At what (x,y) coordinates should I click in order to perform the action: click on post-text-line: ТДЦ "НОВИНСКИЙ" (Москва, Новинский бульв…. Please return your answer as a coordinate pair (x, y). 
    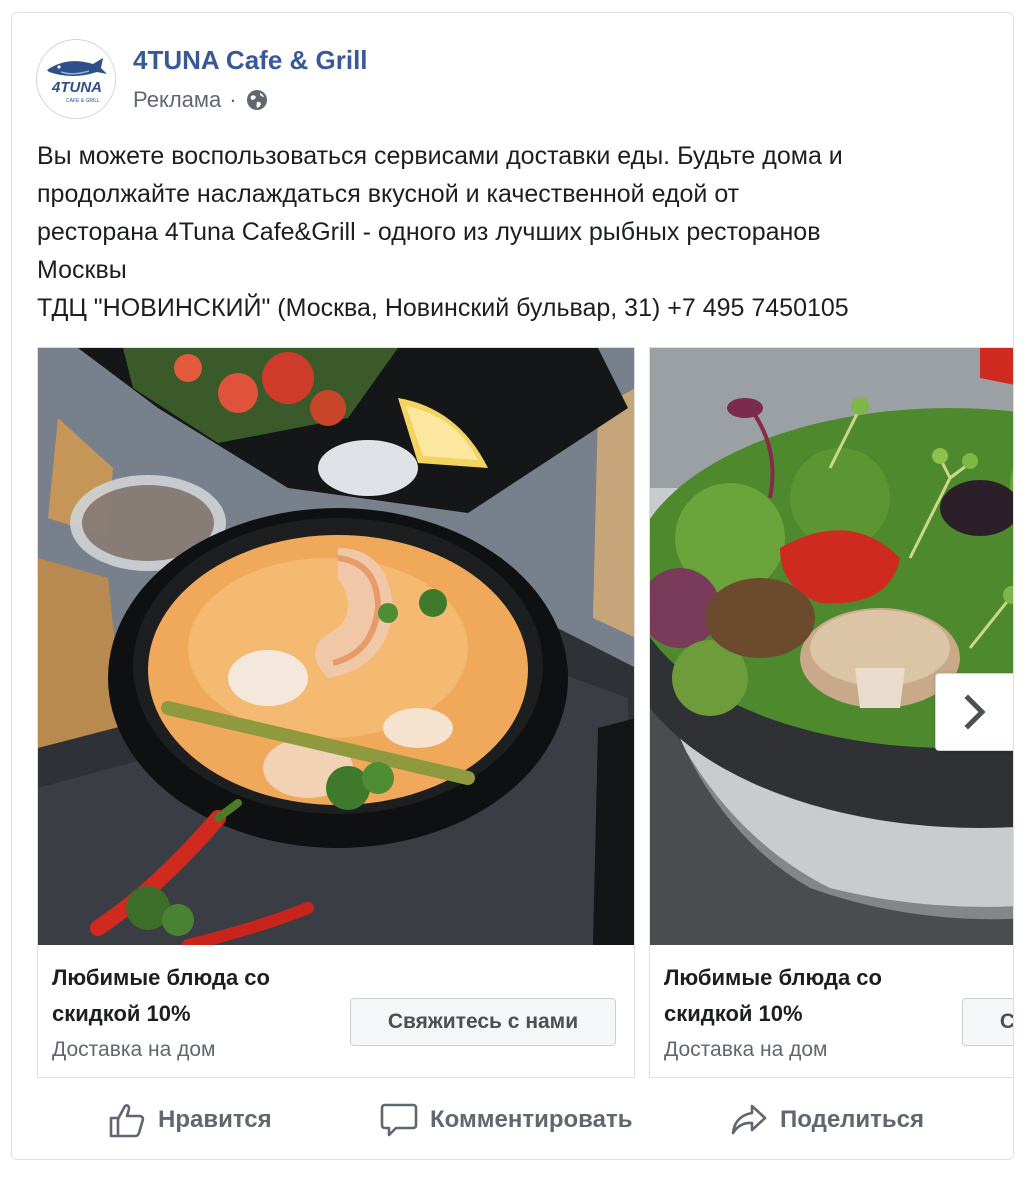
    Looking at the image, I should click on (443, 308).